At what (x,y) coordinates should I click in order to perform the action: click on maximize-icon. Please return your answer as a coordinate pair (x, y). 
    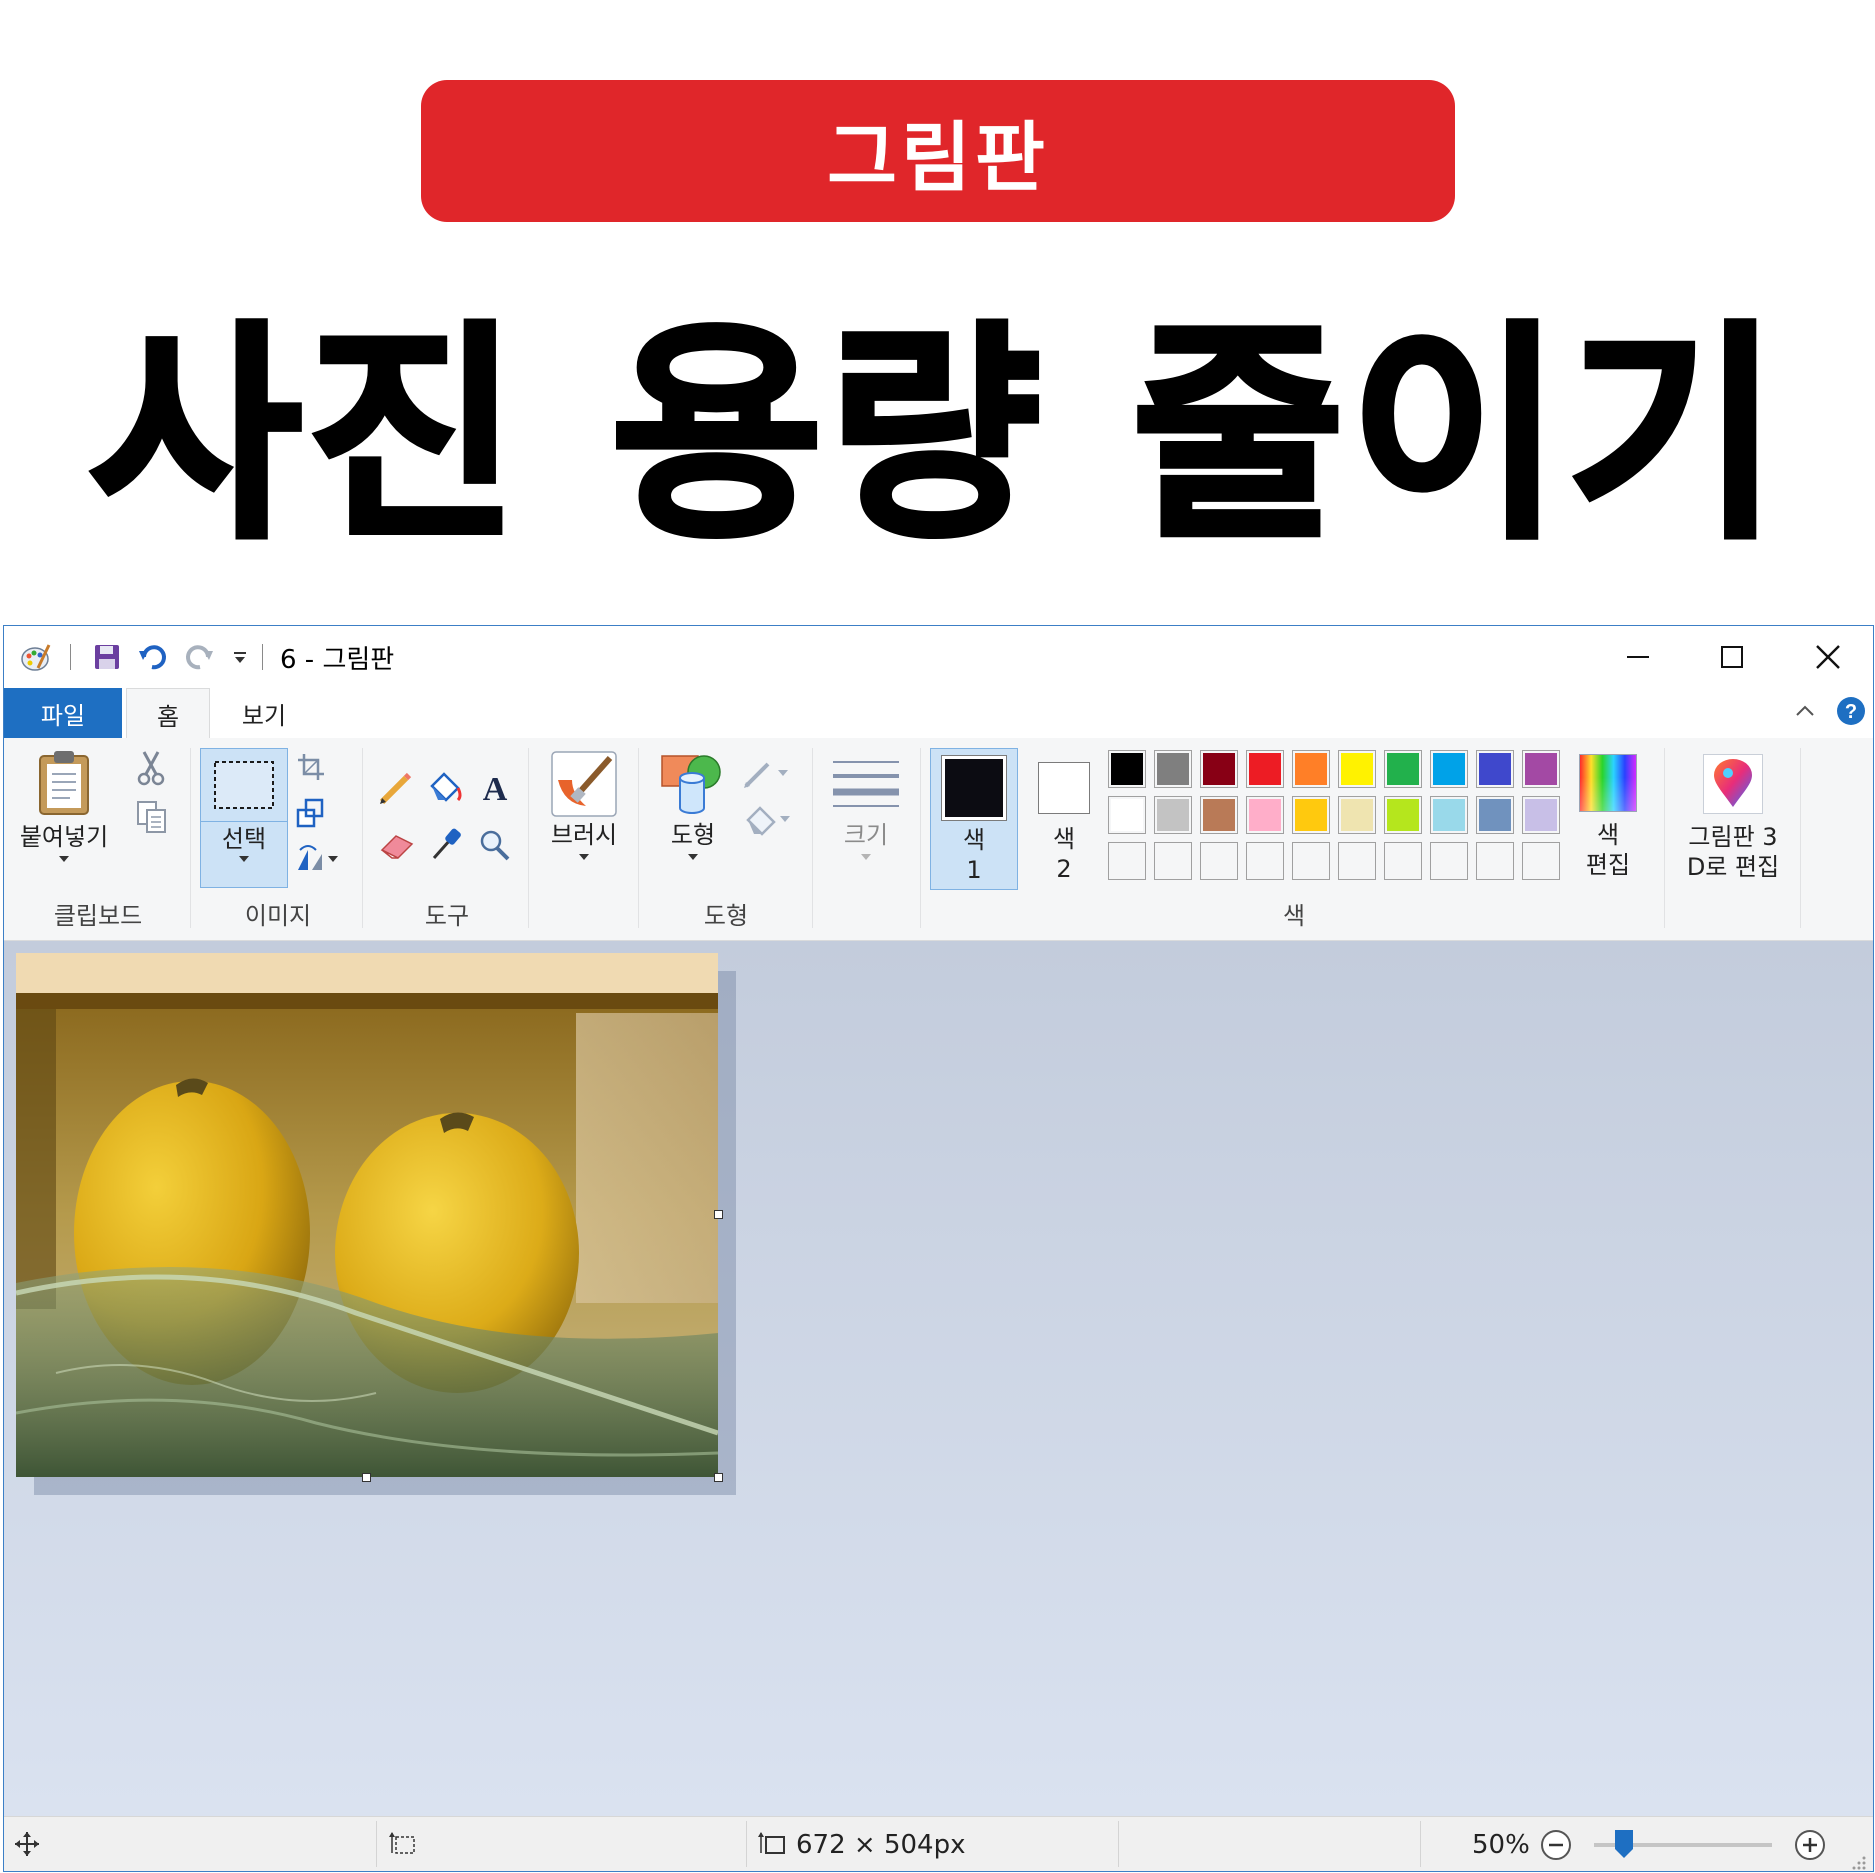
    Looking at the image, I should click on (1732, 657).